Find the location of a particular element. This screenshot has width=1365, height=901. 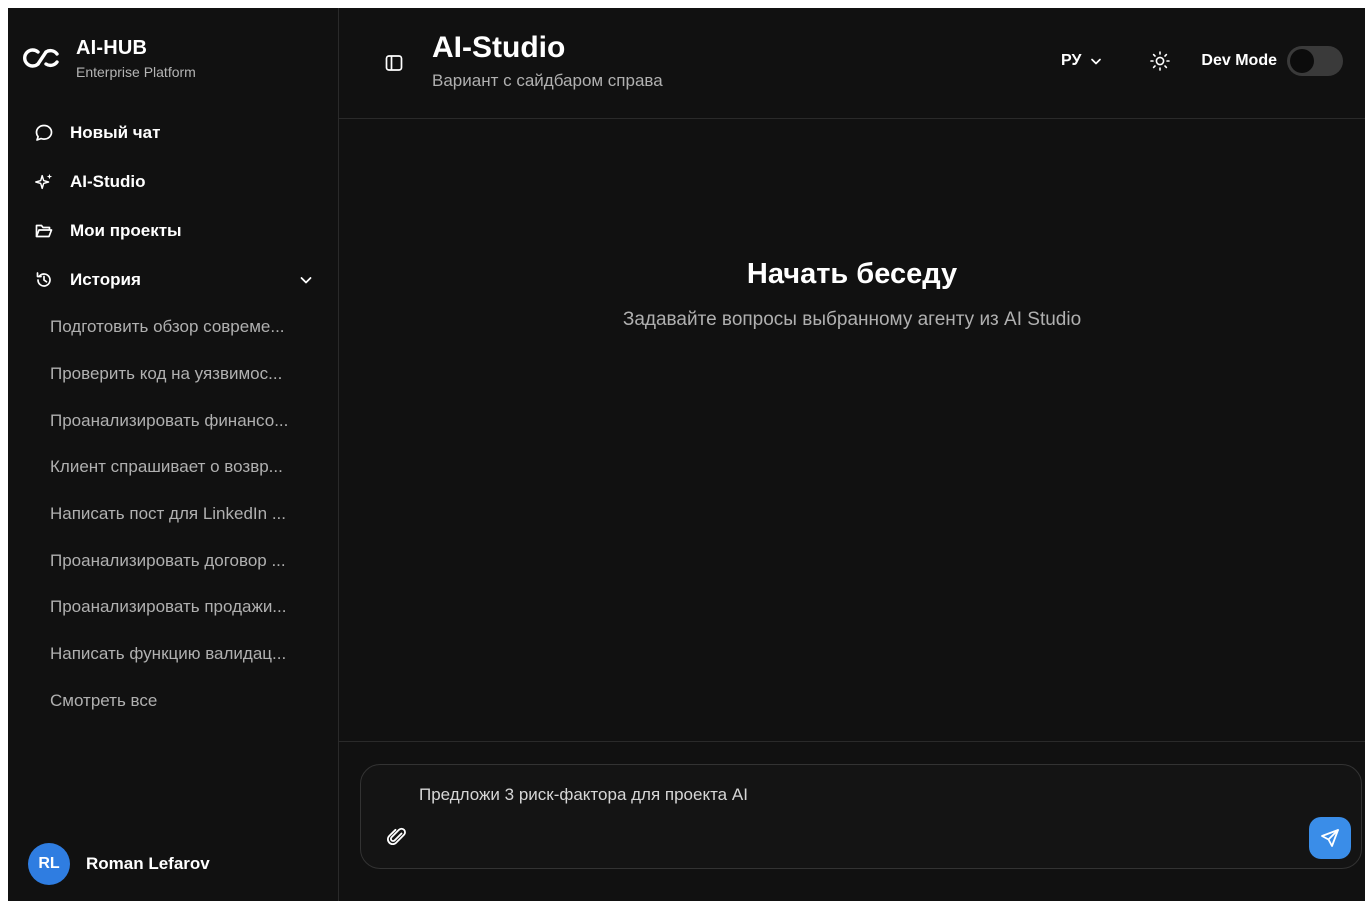

infinity-logo-icon is located at coordinates (42, 58).